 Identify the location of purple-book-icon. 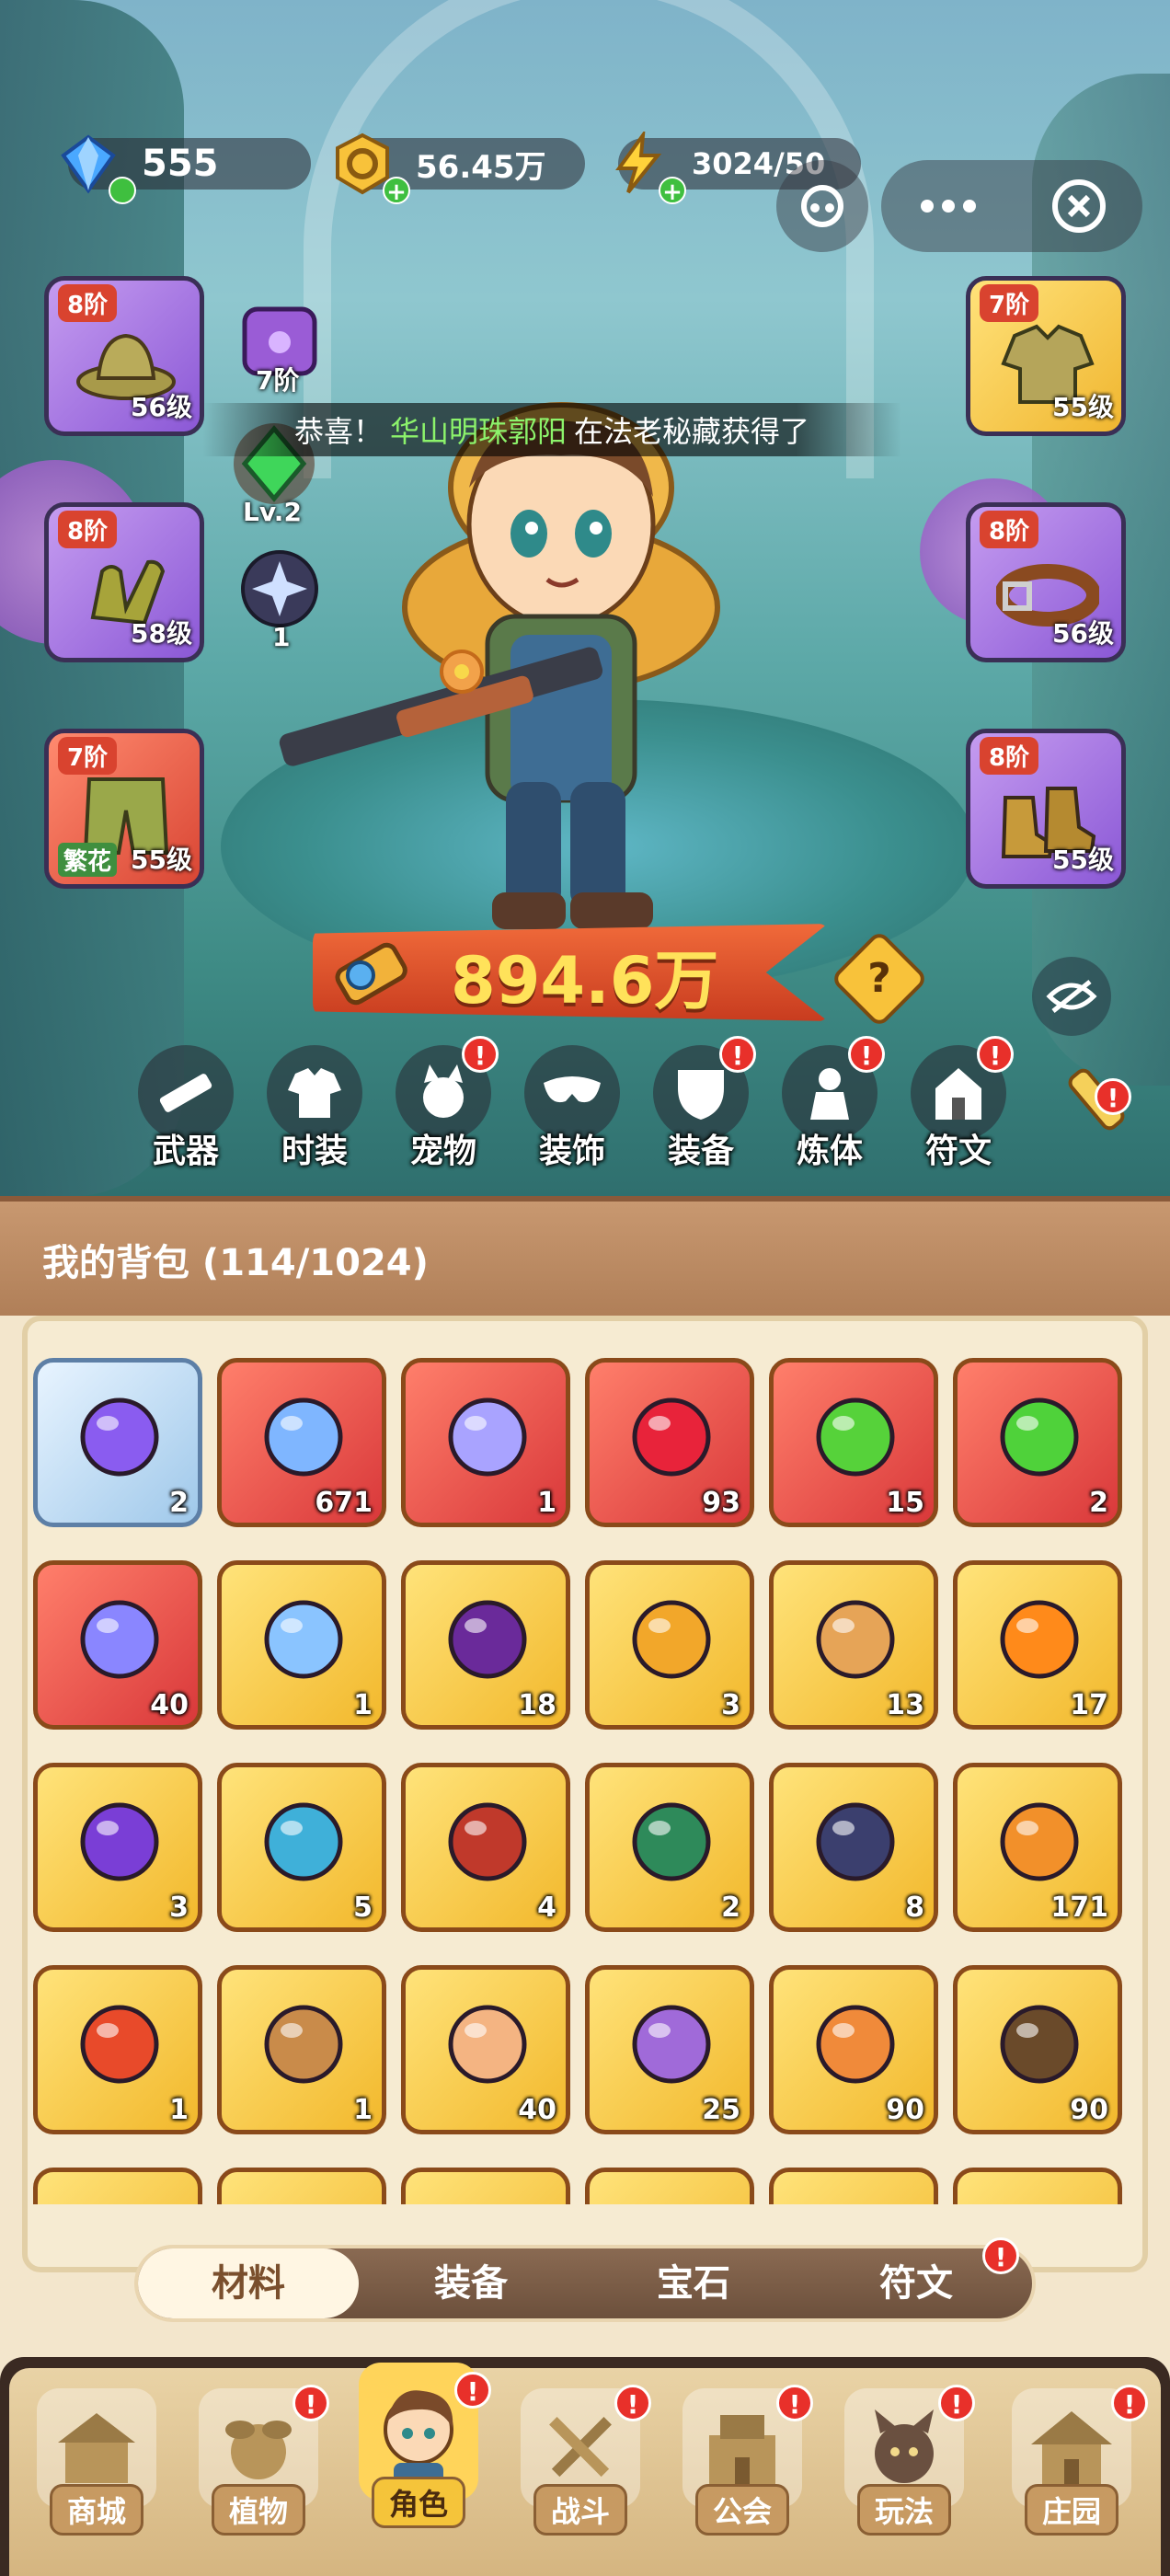
(671, 2044).